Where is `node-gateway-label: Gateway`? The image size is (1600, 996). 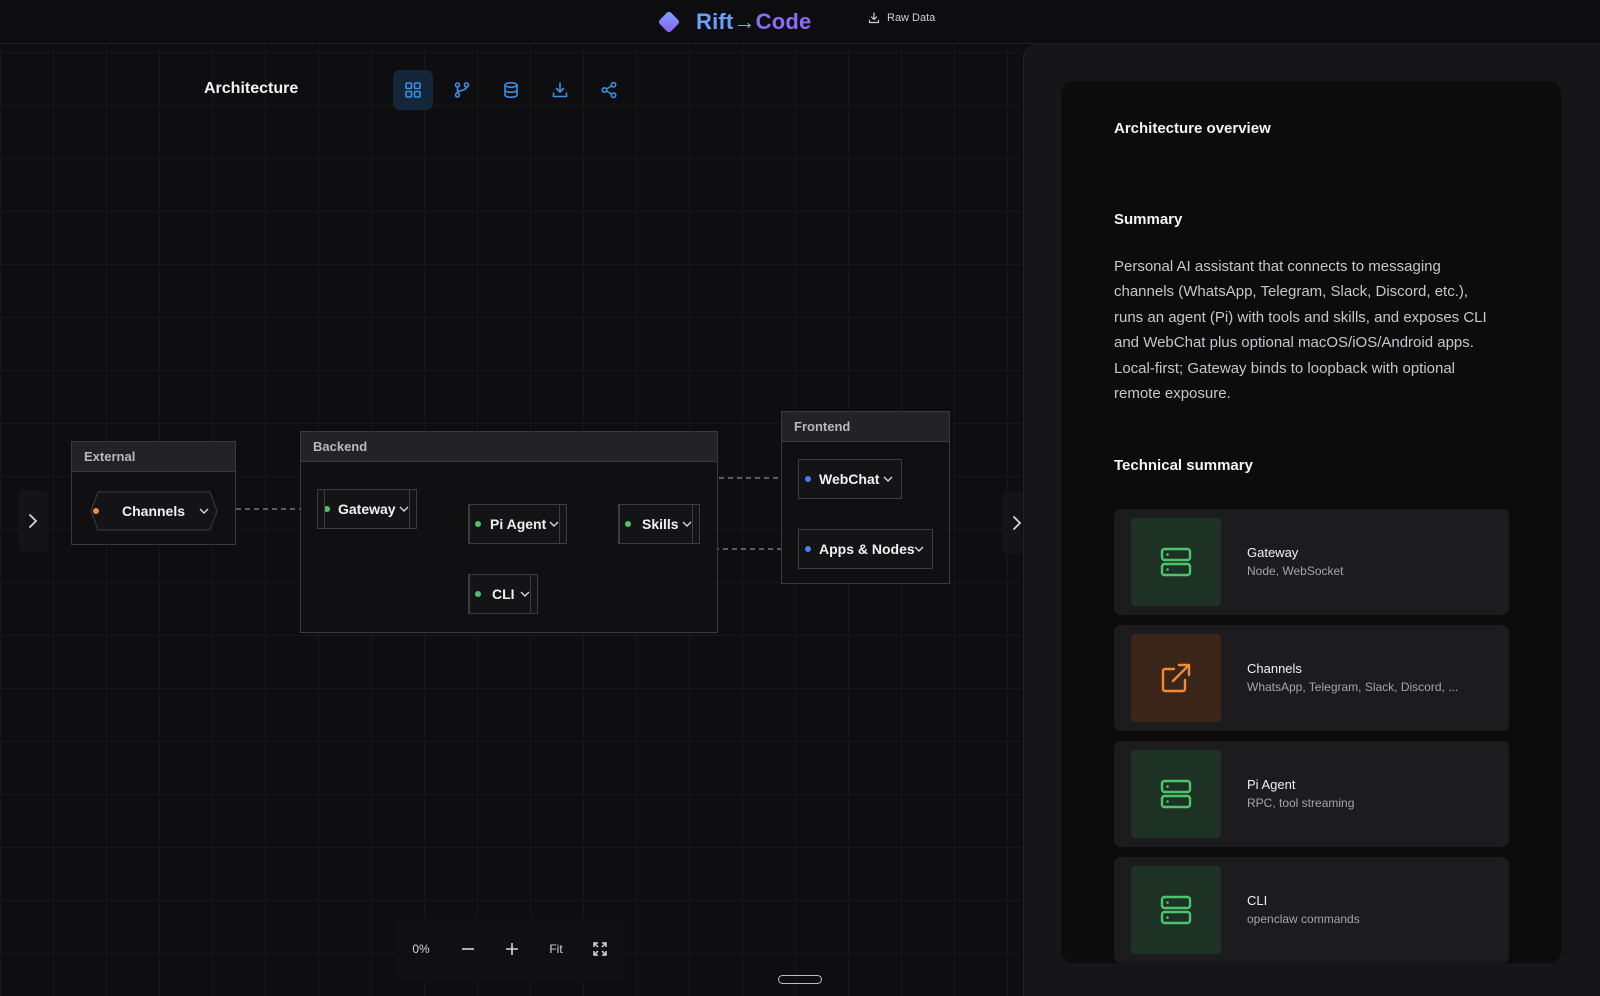 node-gateway-label: Gateway is located at coordinates (367, 509).